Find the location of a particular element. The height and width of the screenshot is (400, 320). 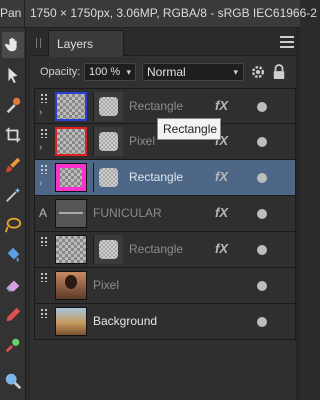

panel-menu-button is located at coordinates (287, 43).